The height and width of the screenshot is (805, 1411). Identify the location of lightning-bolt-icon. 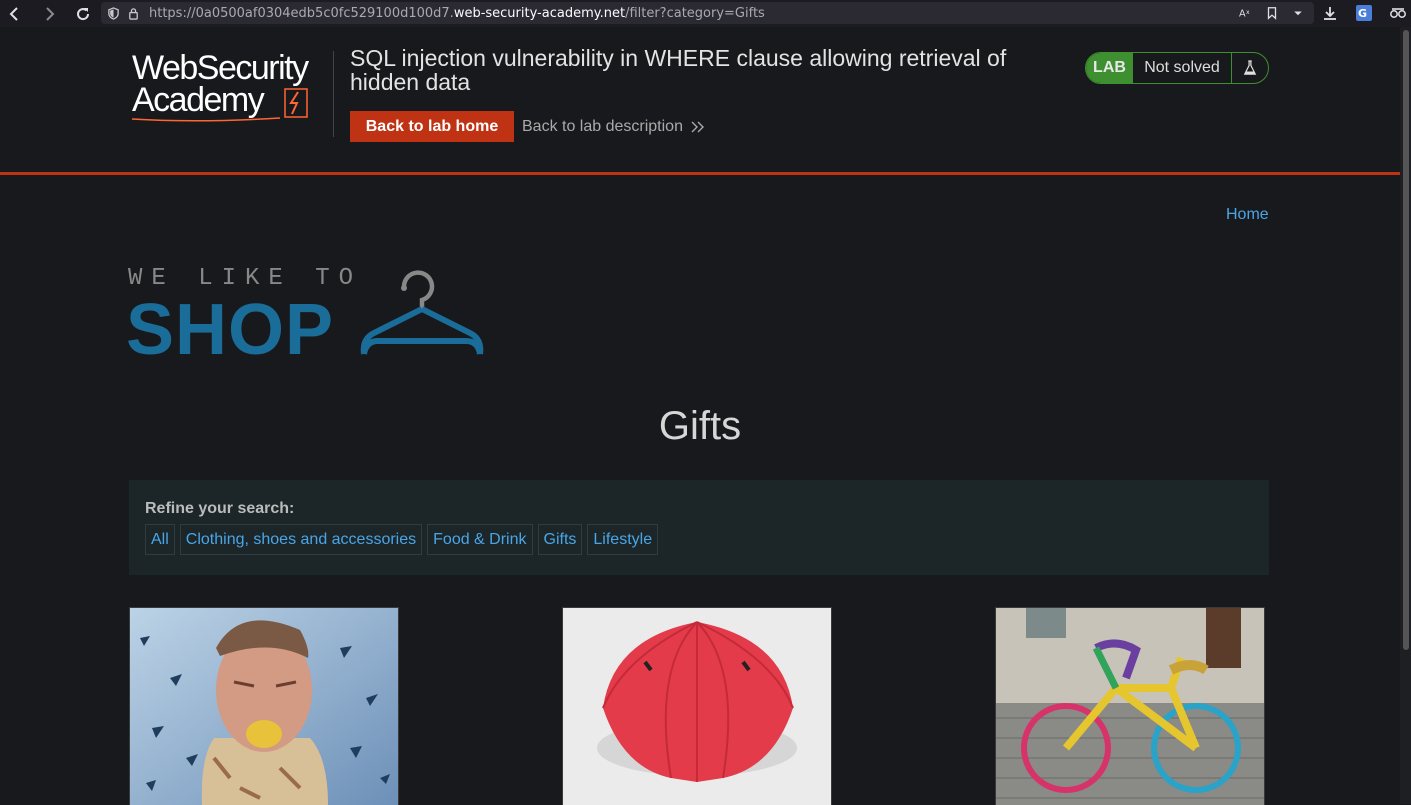
(296, 103).